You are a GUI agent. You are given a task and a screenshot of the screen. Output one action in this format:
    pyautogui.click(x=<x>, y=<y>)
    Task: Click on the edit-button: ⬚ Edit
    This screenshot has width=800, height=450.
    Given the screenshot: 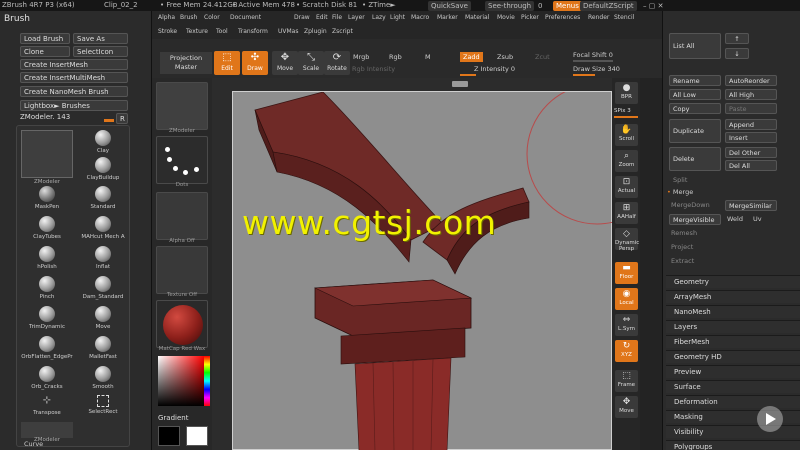 What is the action you would take?
    pyautogui.click(x=227, y=63)
    